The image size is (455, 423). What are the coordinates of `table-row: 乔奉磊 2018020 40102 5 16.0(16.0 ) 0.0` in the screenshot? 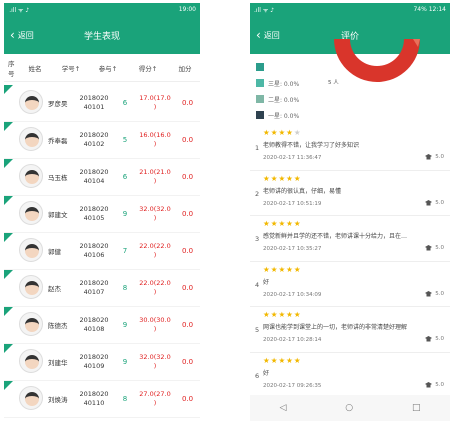 It's located at (102, 140).